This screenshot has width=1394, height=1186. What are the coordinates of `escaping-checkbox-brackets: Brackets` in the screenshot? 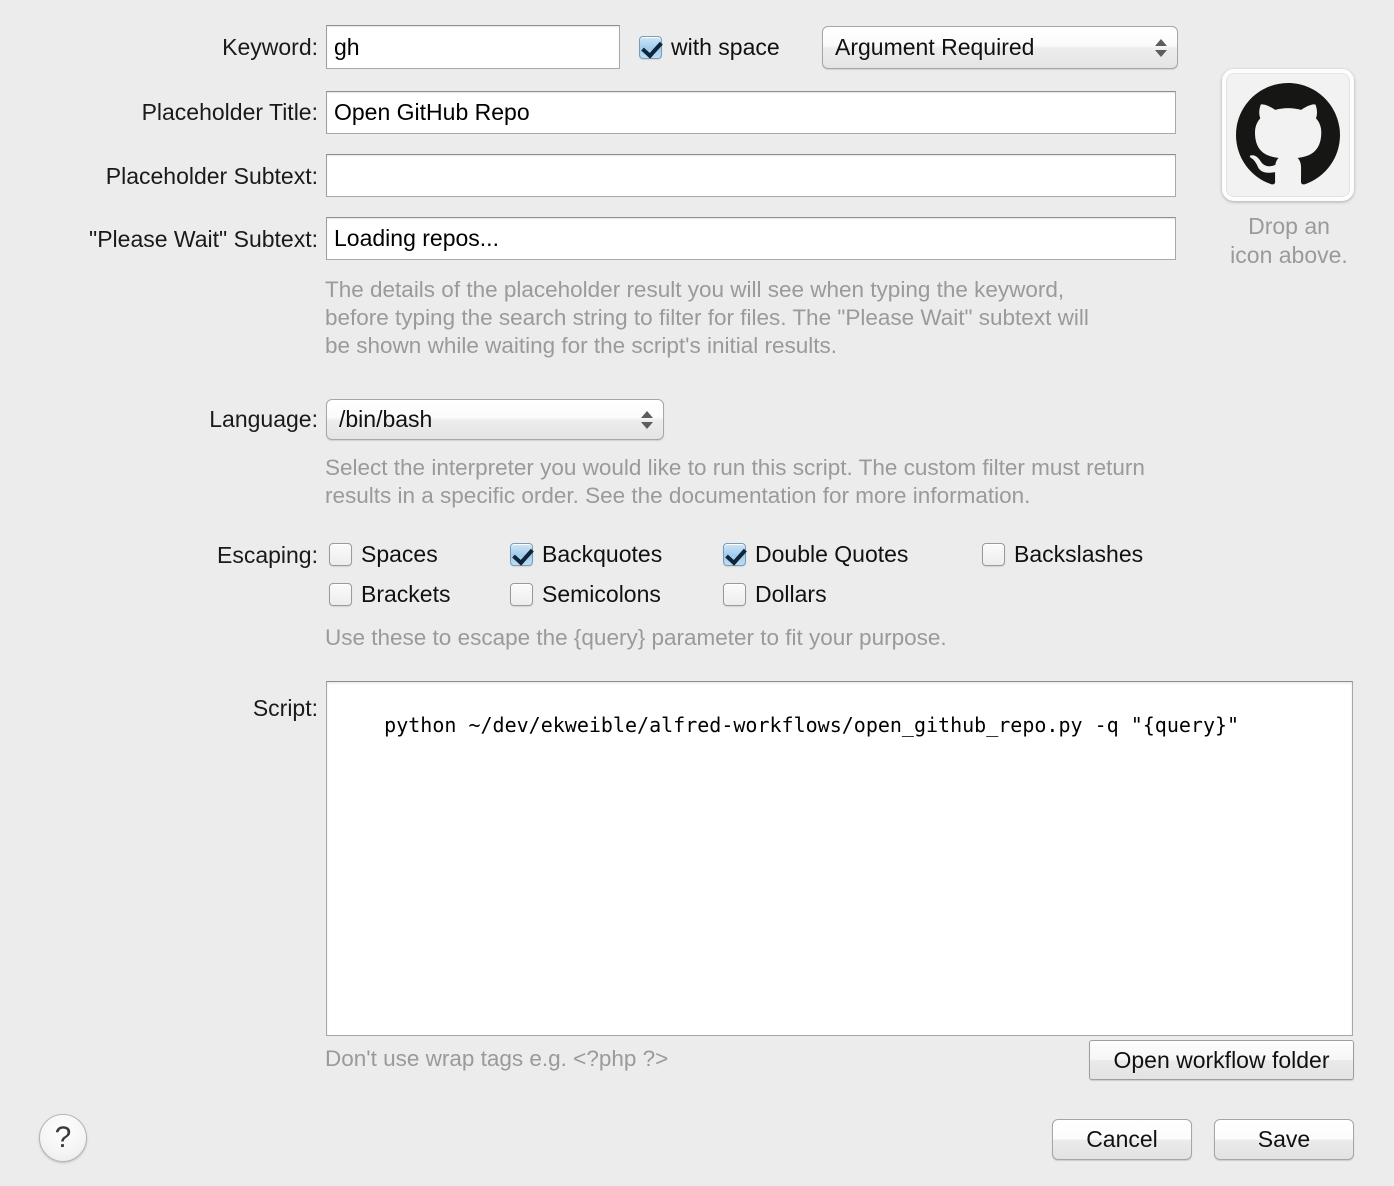 It's located at (389, 594).